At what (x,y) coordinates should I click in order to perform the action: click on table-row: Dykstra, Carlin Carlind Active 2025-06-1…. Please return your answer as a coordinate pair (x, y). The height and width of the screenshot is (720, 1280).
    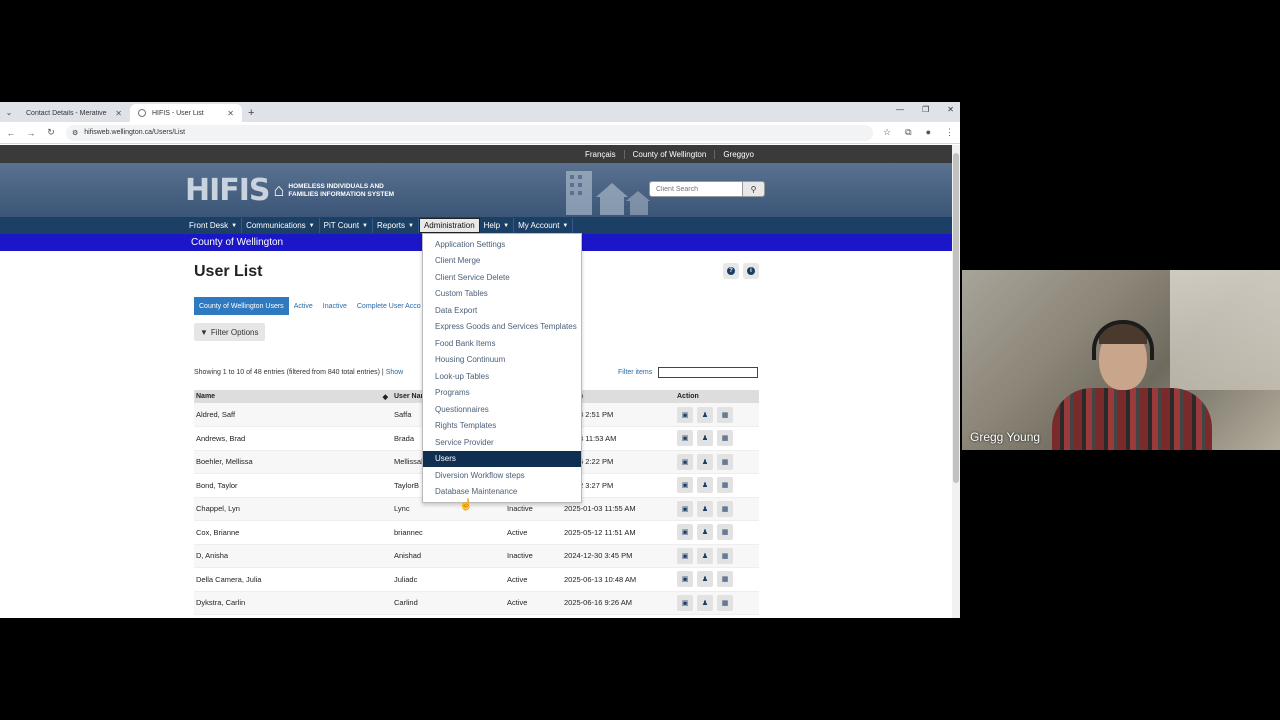
    Looking at the image, I should click on (476, 603).